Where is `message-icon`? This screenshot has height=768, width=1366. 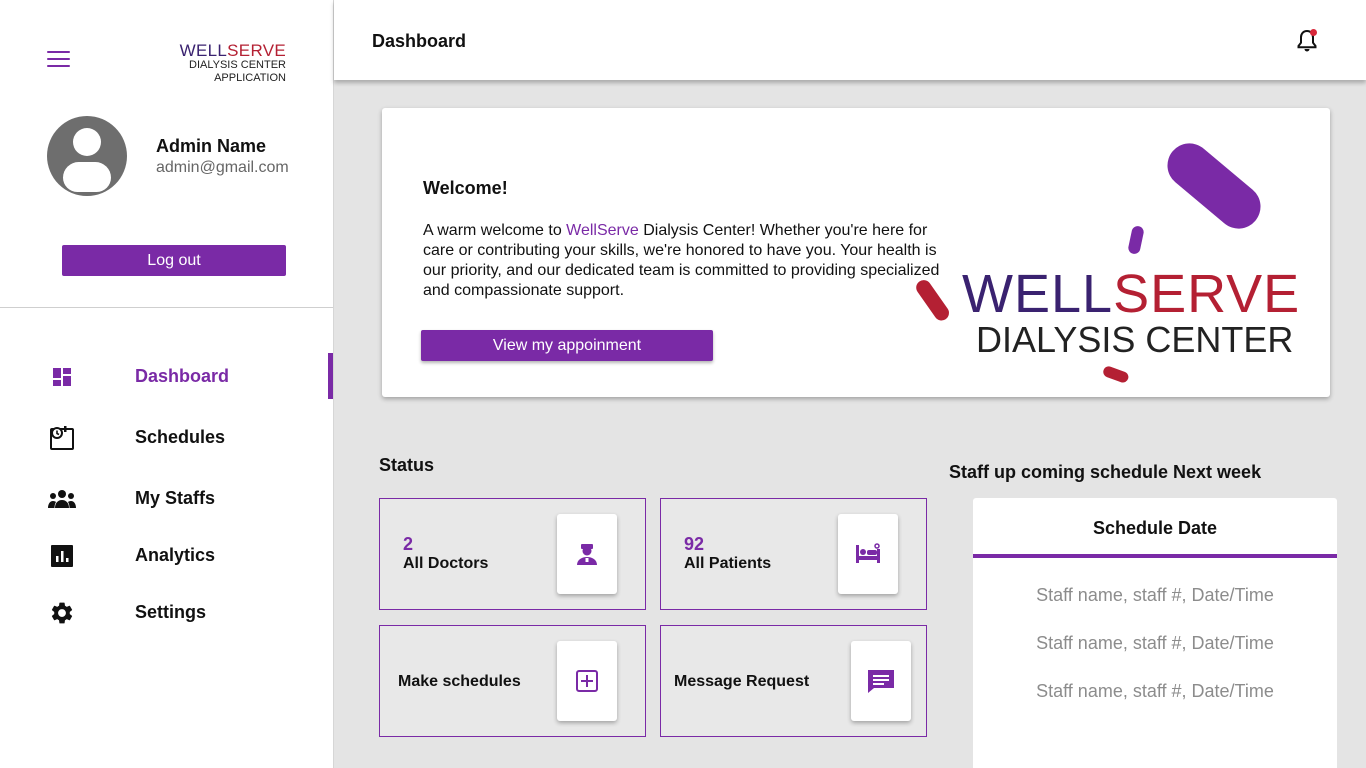
message-icon is located at coordinates (881, 681).